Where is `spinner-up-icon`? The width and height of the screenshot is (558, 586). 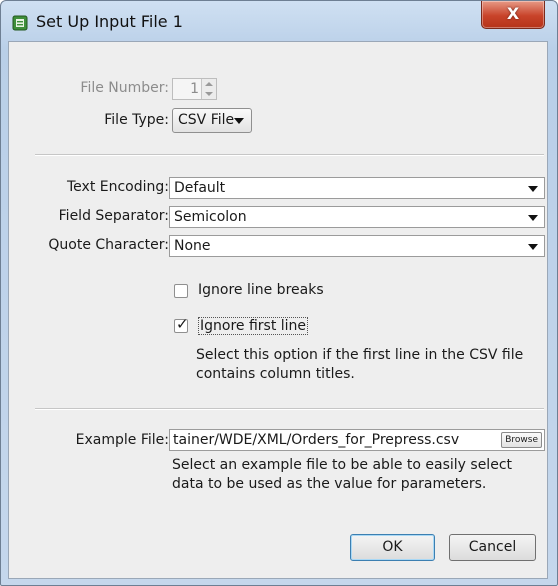 spinner-up-icon is located at coordinates (209, 84).